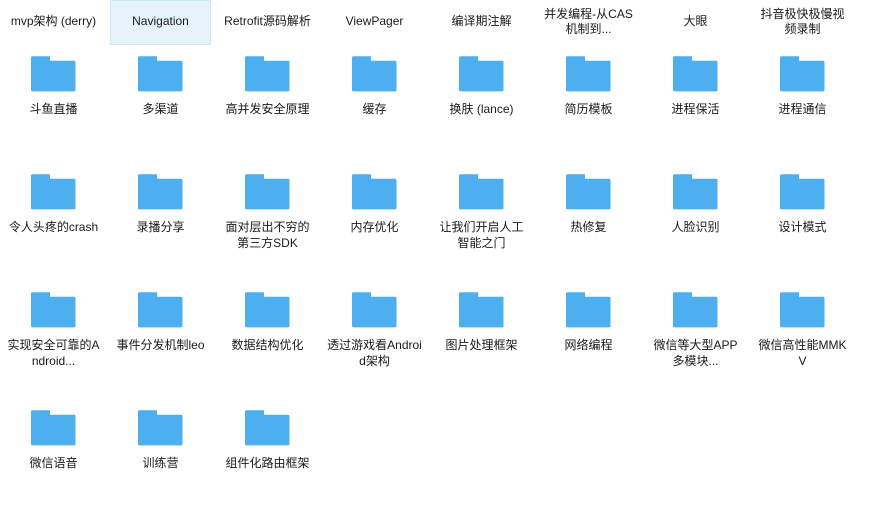 The width and height of the screenshot is (875, 519). I want to click on folder-item-hit: 透过游戏看Android架构, so click(374, 338).